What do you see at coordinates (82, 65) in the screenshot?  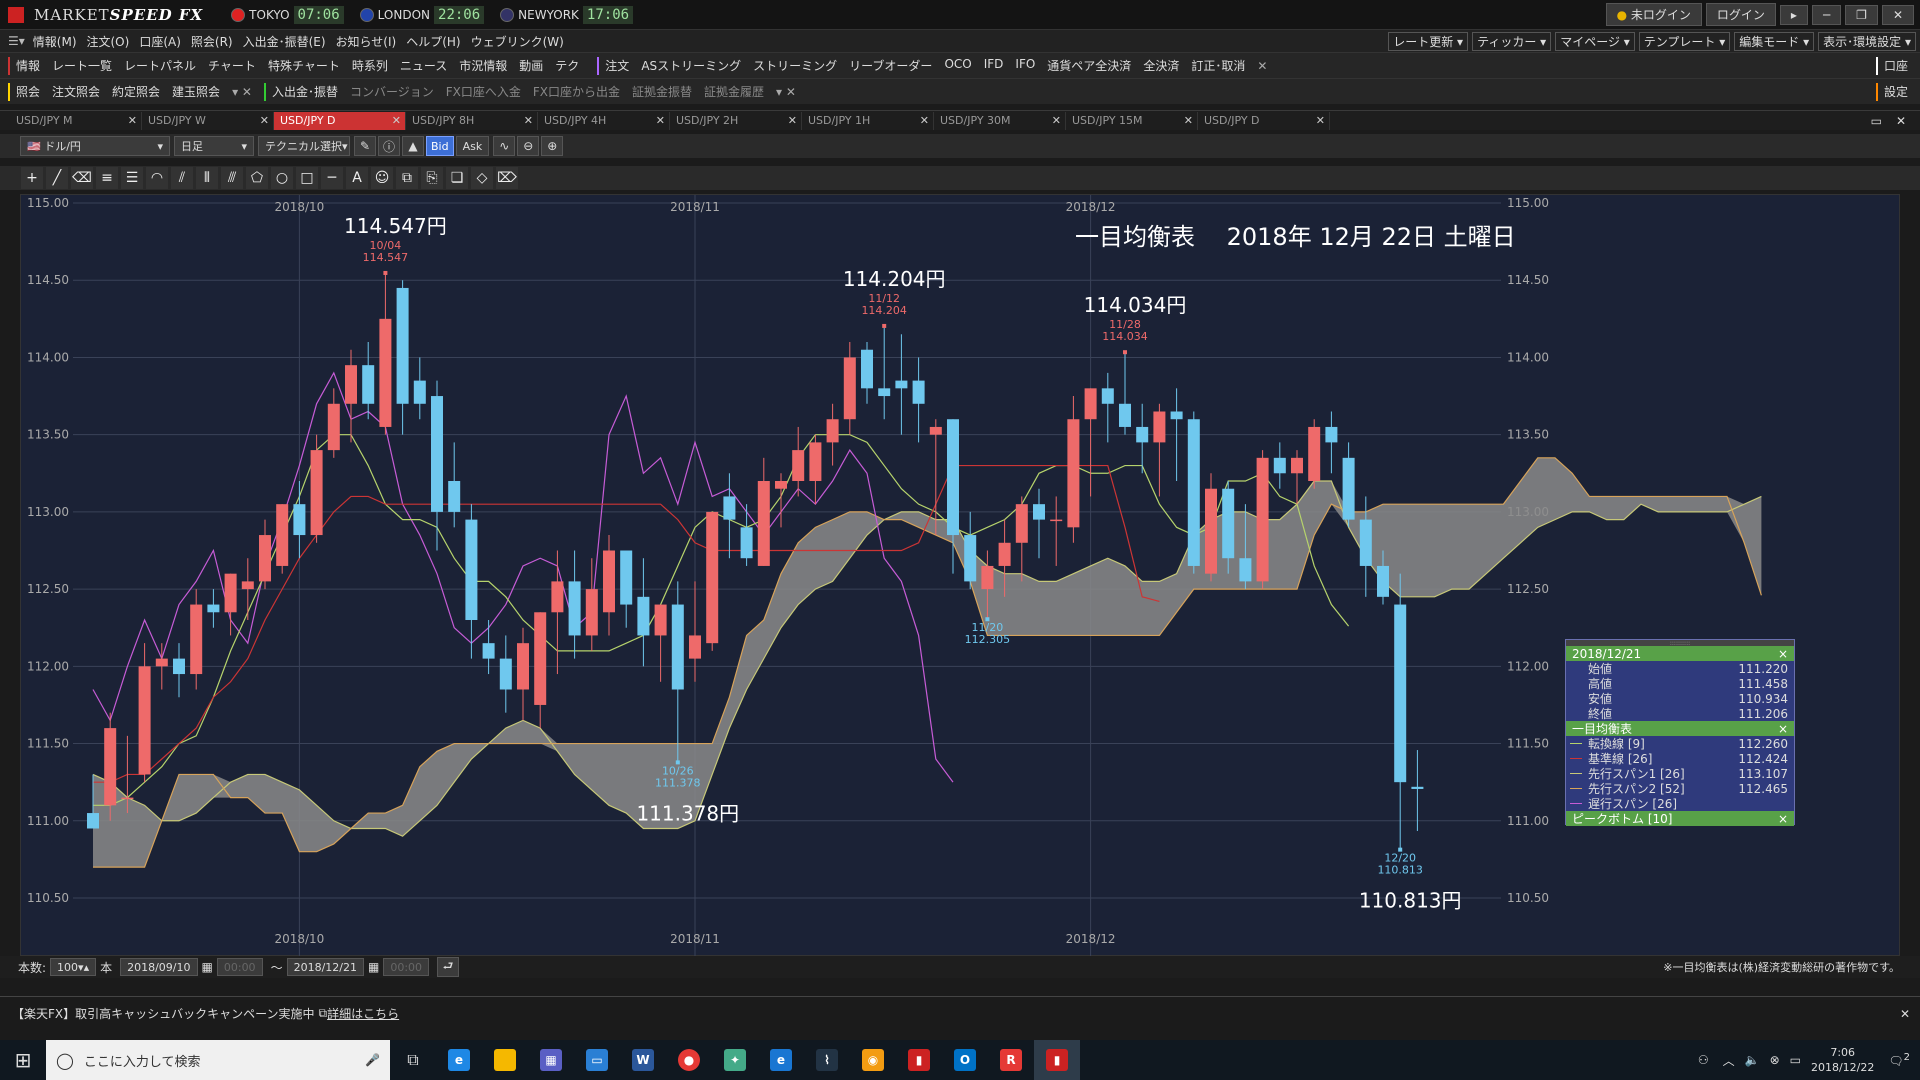 I see `info-item-0: レート一覧` at bounding box center [82, 65].